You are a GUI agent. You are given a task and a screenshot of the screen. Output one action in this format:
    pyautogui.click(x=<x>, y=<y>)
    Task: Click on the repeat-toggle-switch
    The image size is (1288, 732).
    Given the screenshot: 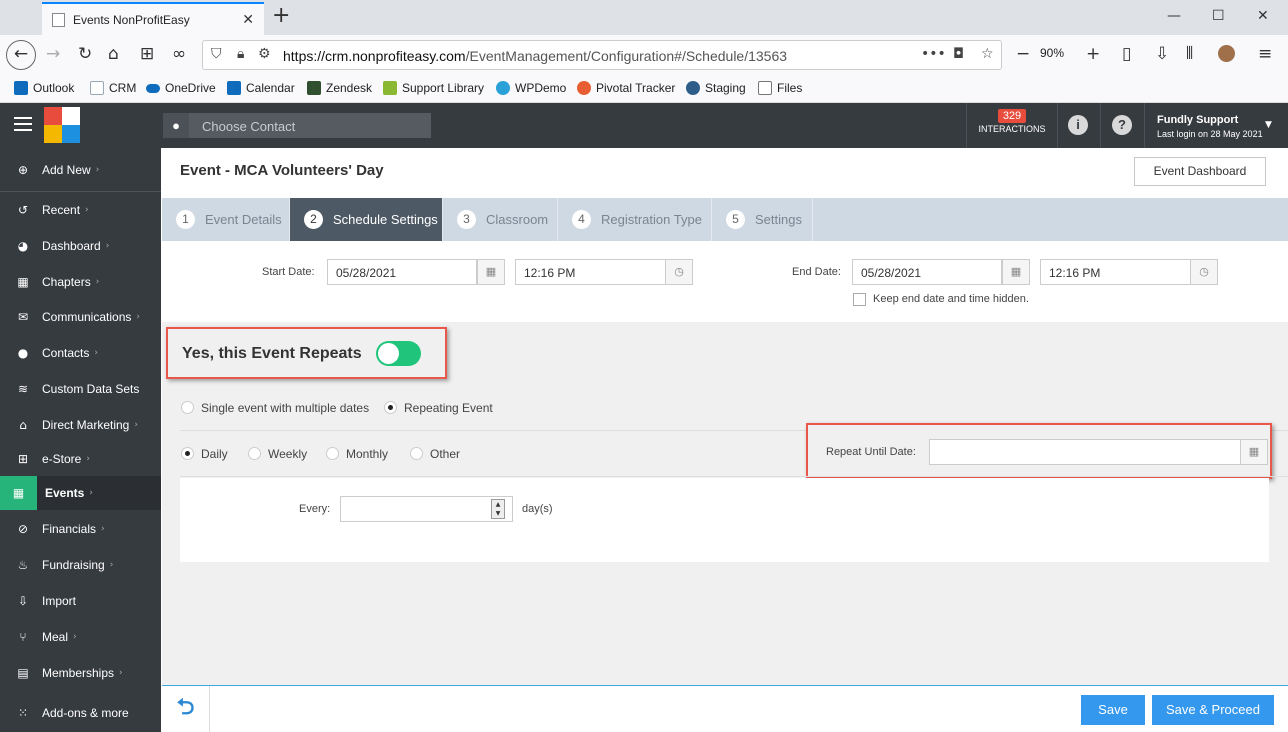 What is the action you would take?
    pyautogui.click(x=398, y=353)
    